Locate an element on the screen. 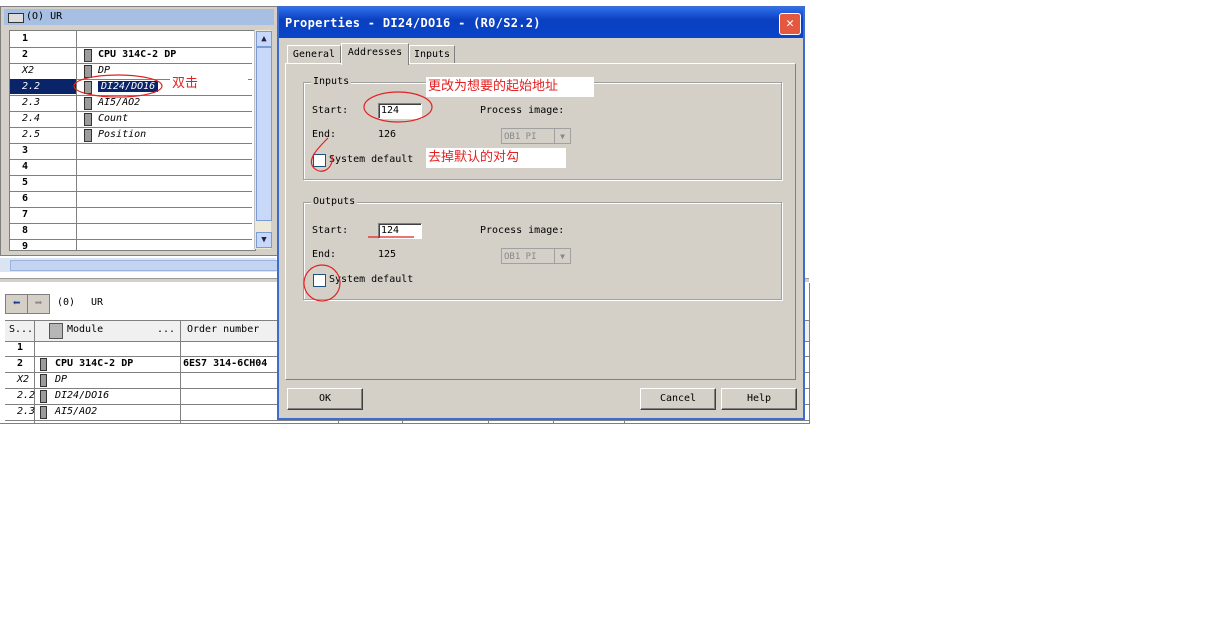  outputs-end-value: 125 is located at coordinates (387, 254).